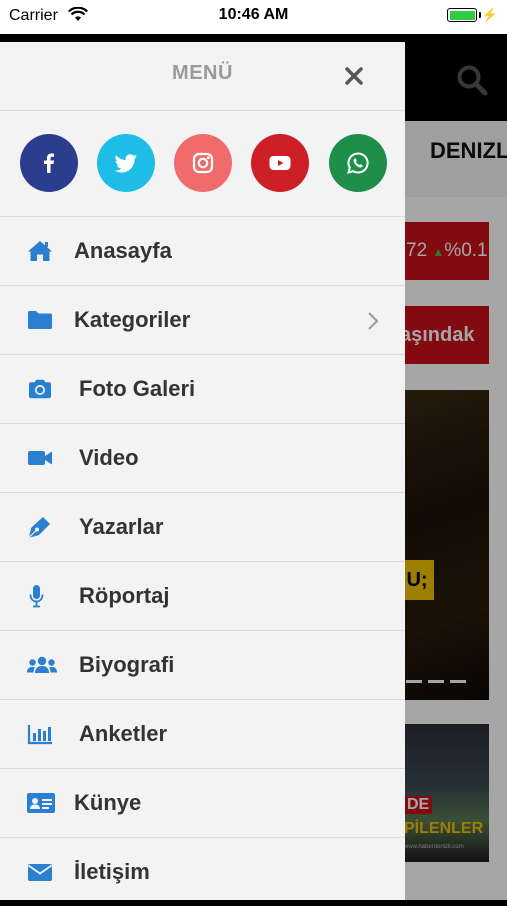 Image resolution: width=507 pixels, height=906 pixels. I want to click on video-icon, so click(40, 458).